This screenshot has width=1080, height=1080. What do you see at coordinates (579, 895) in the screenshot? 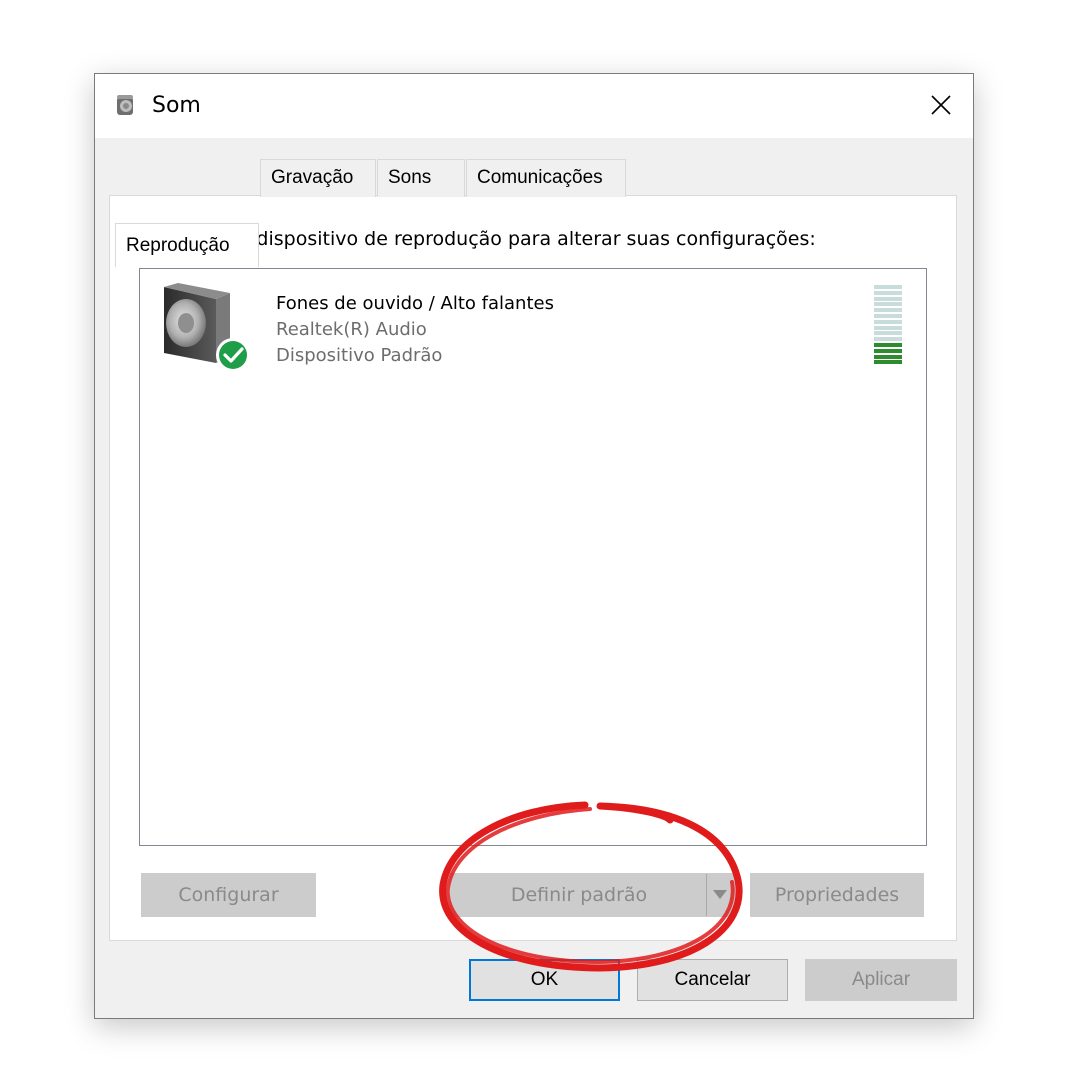
I see `set-default-label: Definir padrão` at bounding box center [579, 895].